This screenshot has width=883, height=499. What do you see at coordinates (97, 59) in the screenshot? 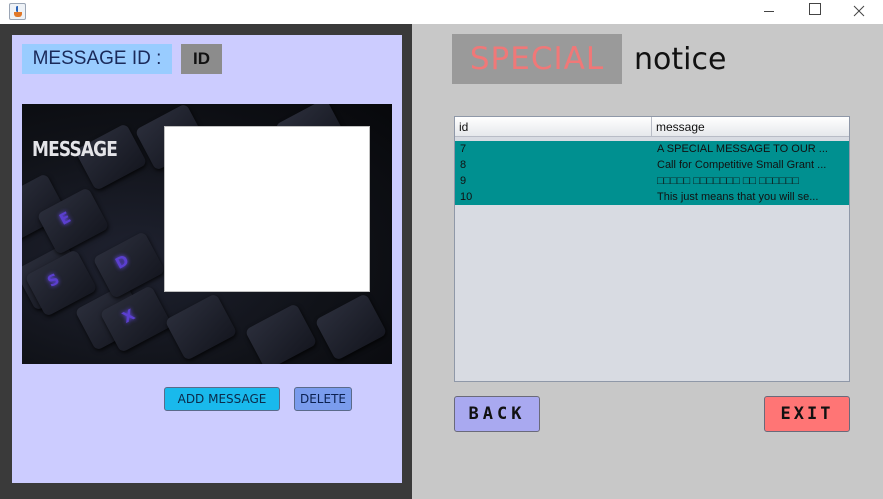
I see `message-id-label: MESSAGE ID :` at bounding box center [97, 59].